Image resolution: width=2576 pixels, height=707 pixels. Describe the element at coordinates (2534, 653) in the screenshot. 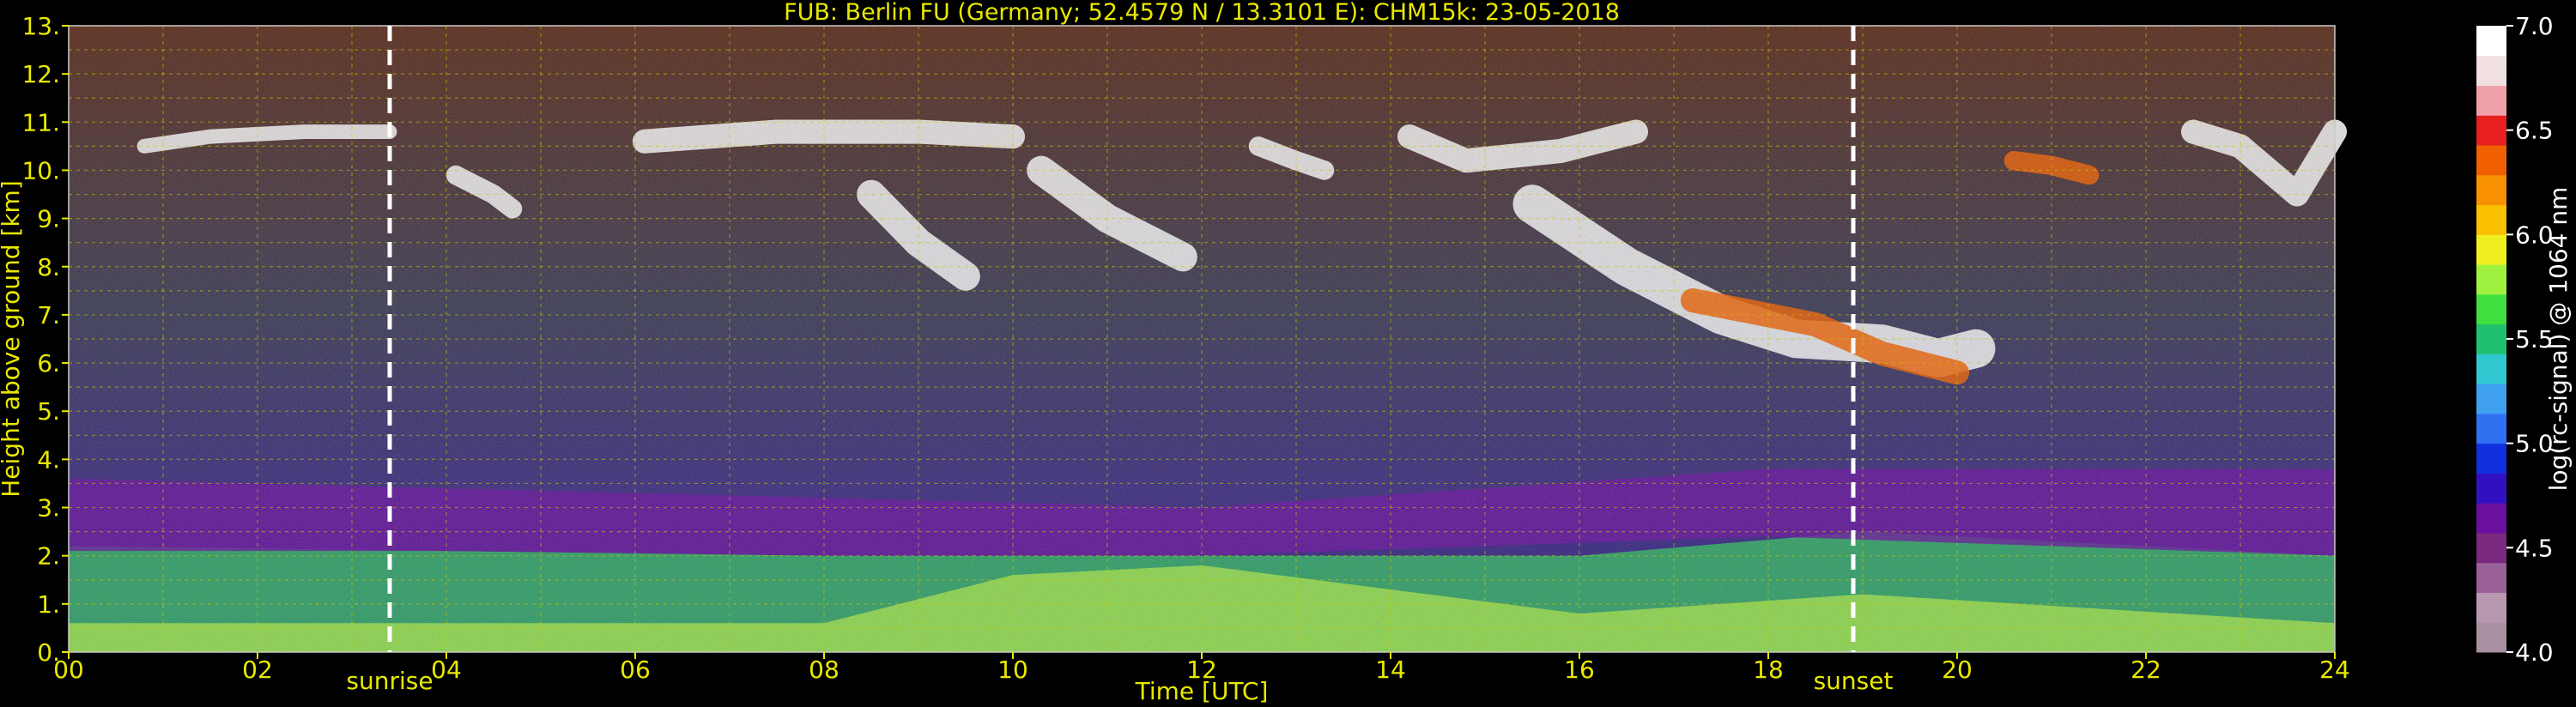

I see `colorbar-tick-label: 4.0` at that location.